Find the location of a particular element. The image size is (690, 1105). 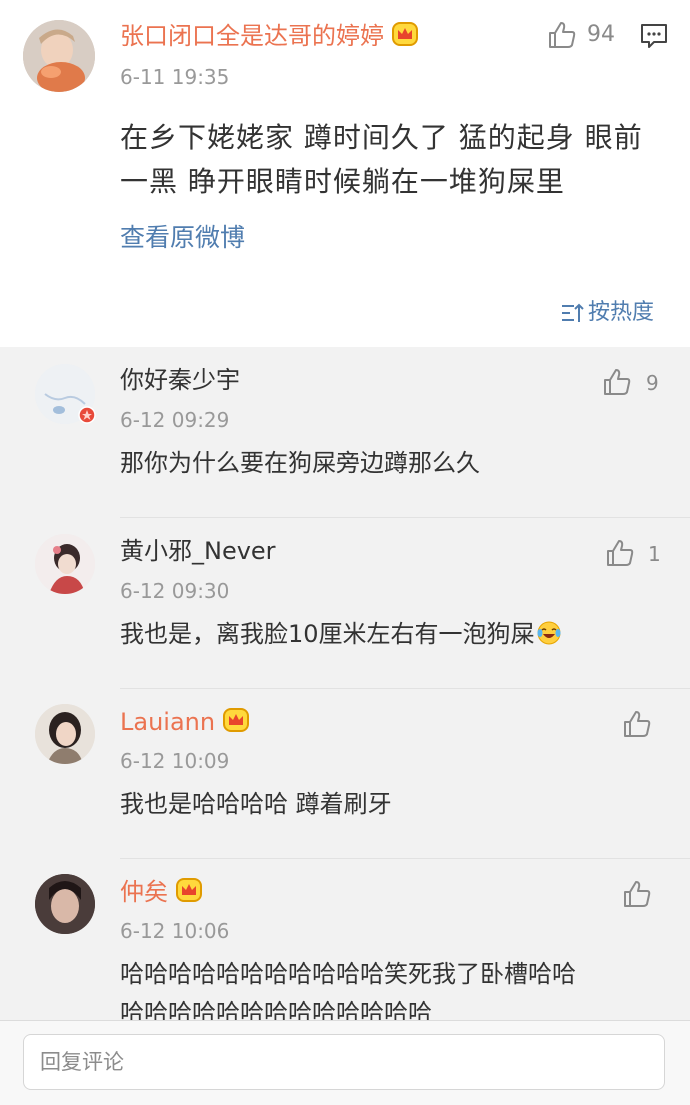

verified-badge-icon is located at coordinates (87, 415).